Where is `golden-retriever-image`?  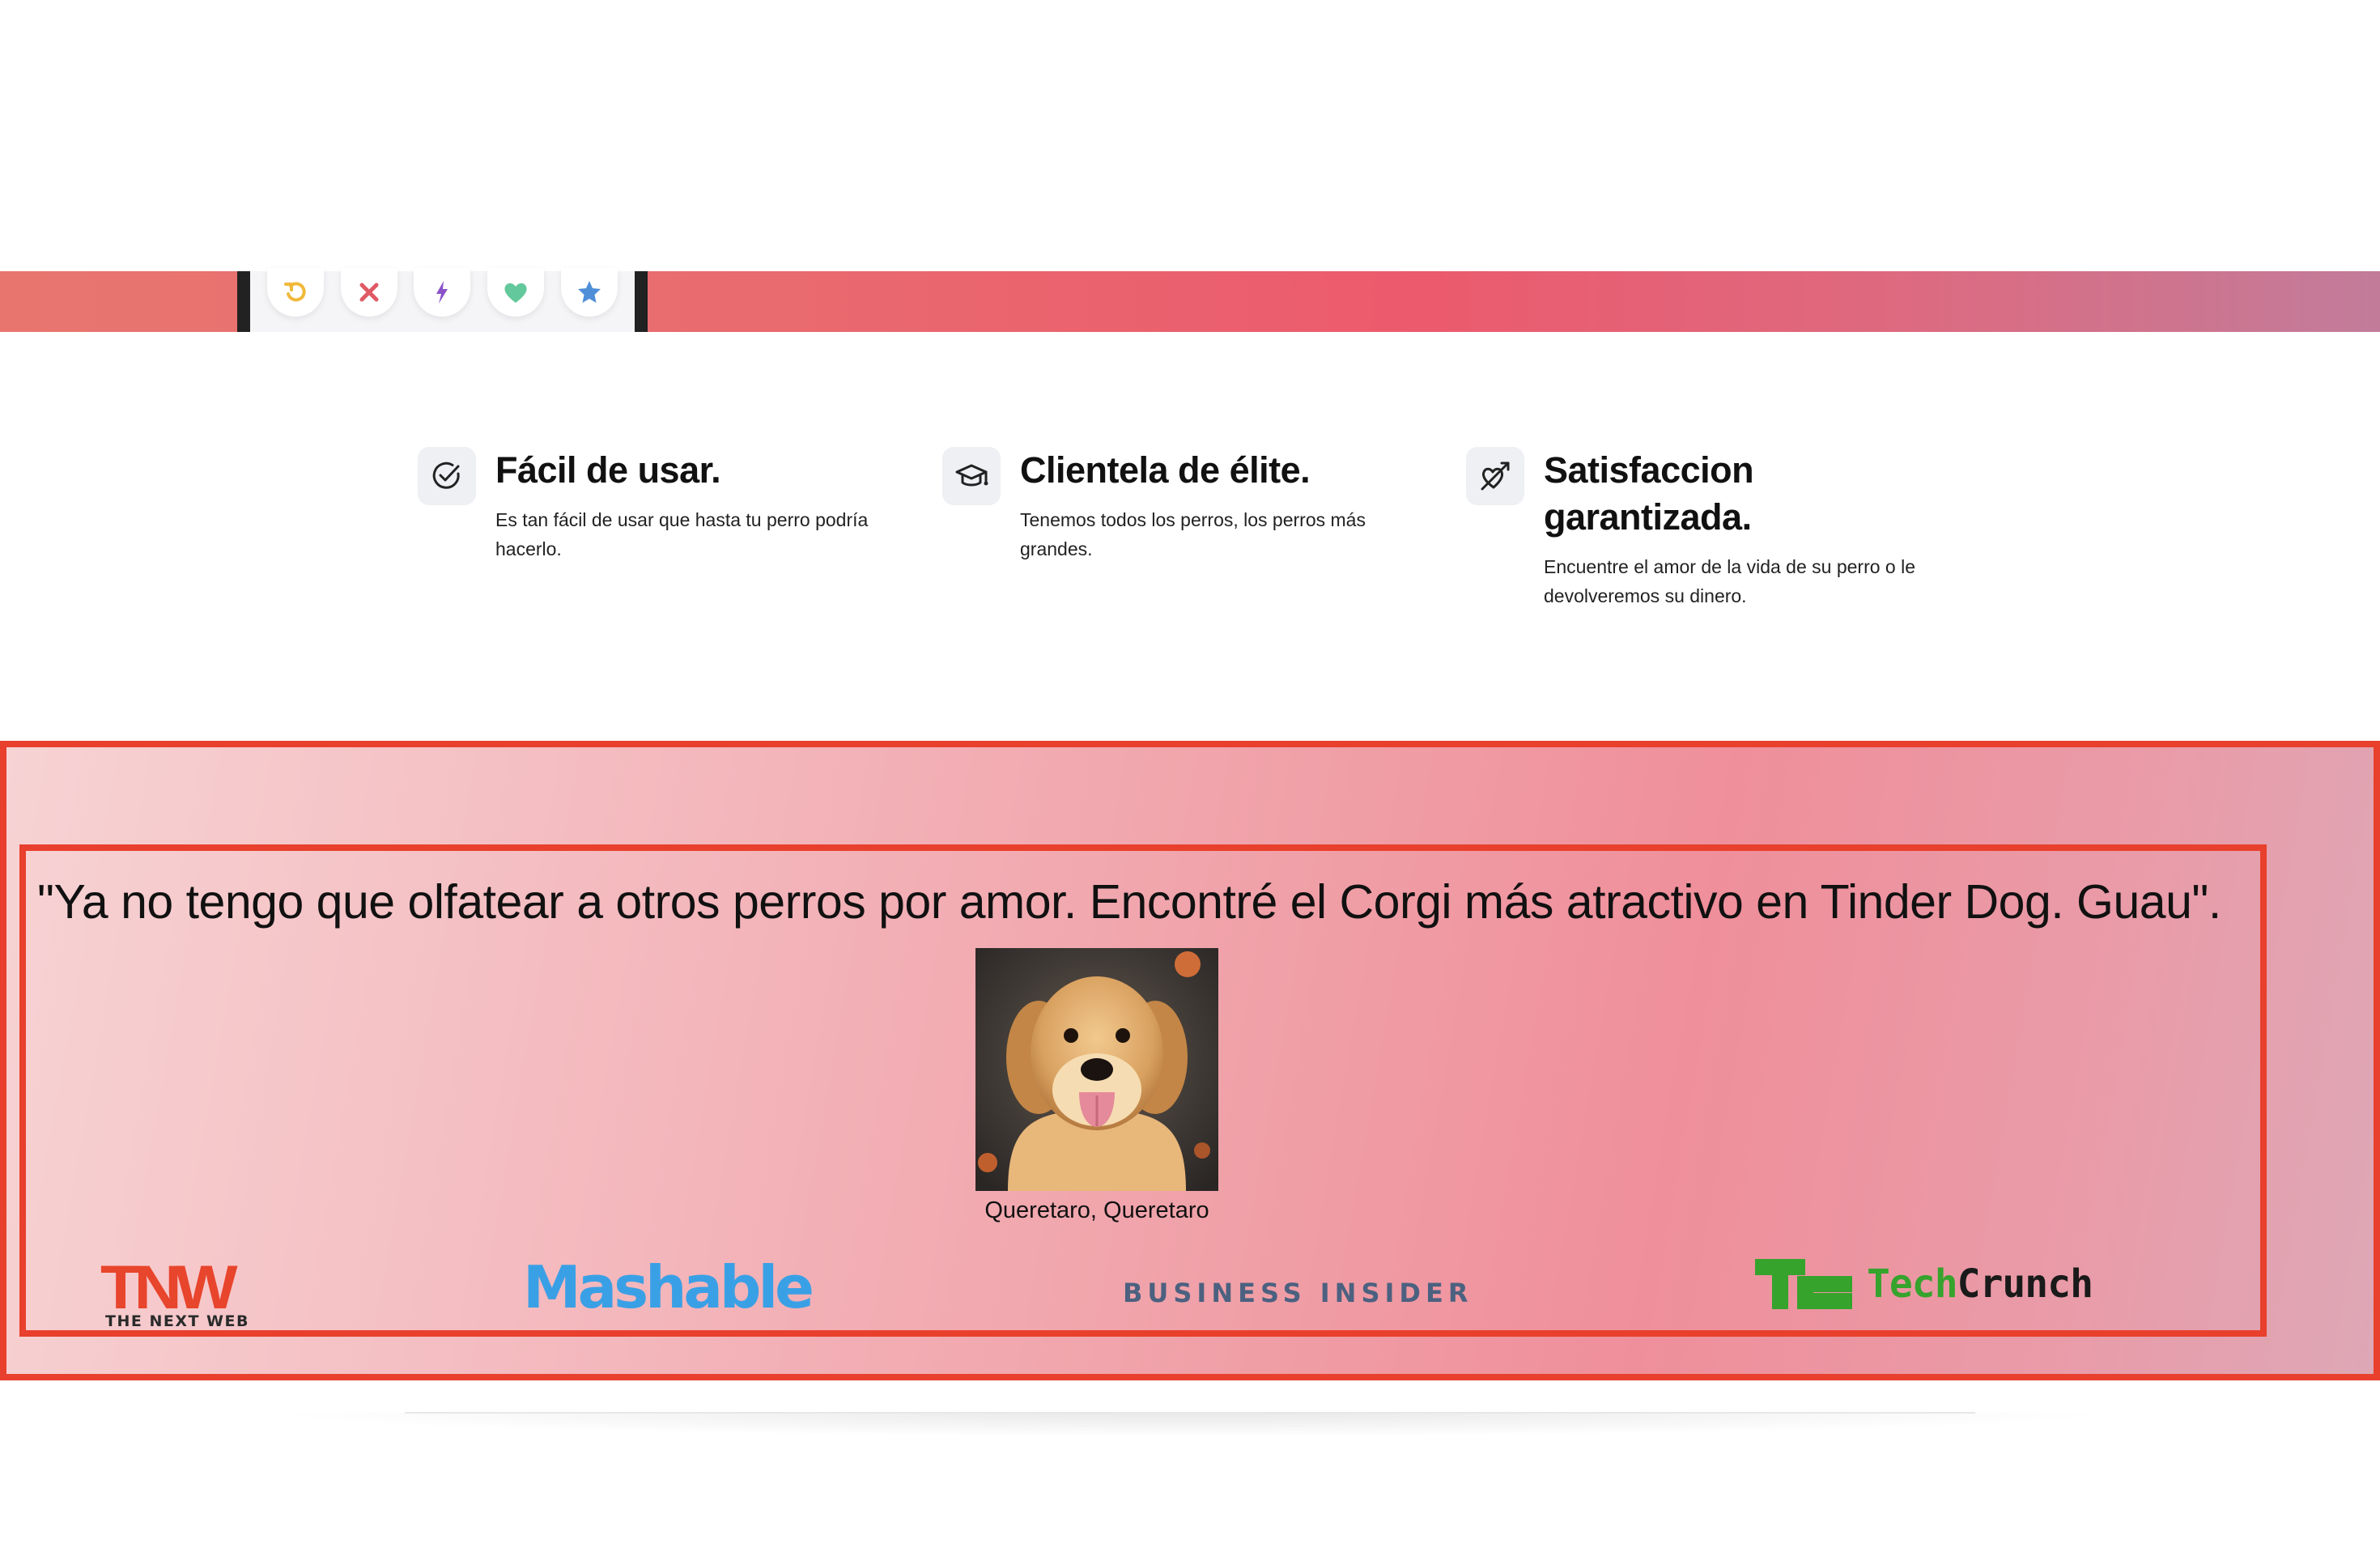
golden-retriever-image is located at coordinates (1096, 1069).